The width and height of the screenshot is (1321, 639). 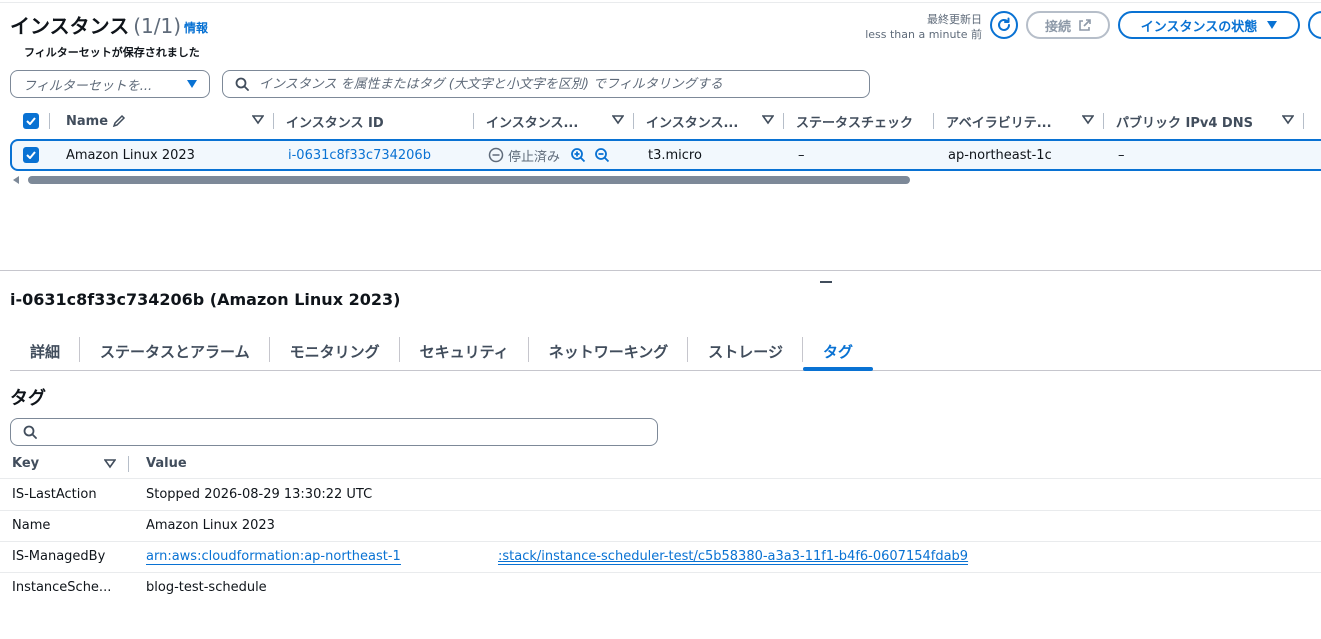 I want to click on col-instance-id: インスタンス ID, so click(x=374, y=121).